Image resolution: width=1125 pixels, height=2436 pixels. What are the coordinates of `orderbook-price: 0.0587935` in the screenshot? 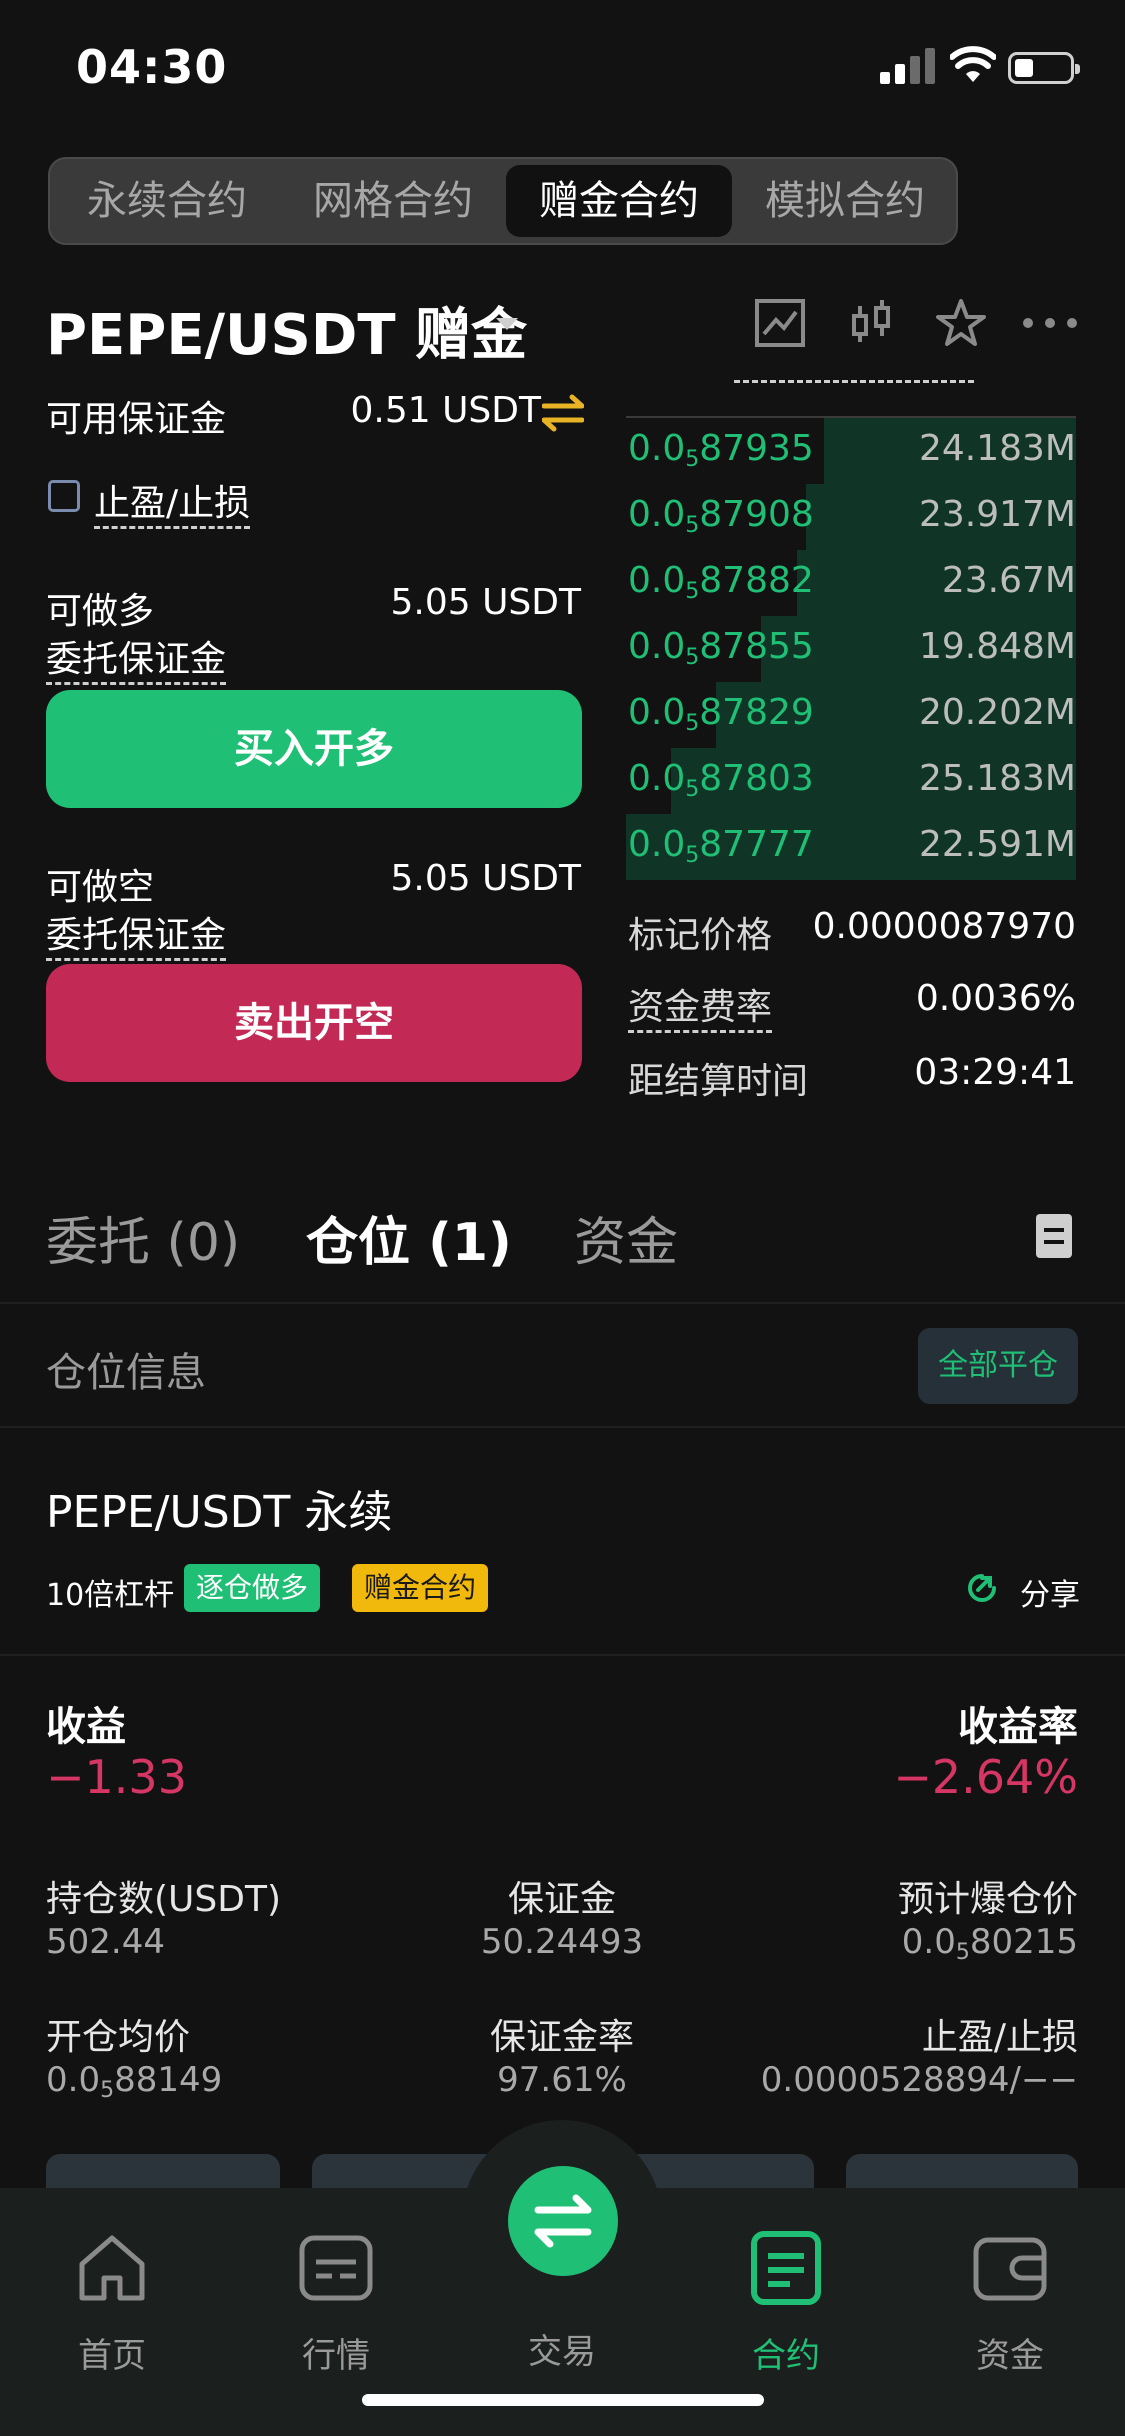 It's located at (721, 450).